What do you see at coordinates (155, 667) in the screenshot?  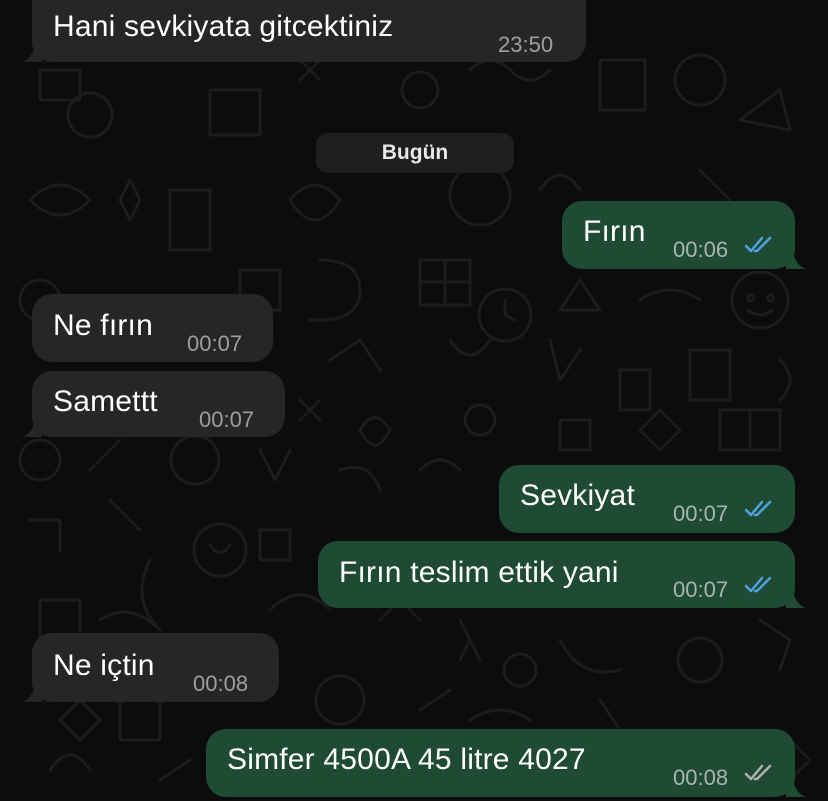 I see `message-bubble-incoming: Ne içtin 00:08` at bounding box center [155, 667].